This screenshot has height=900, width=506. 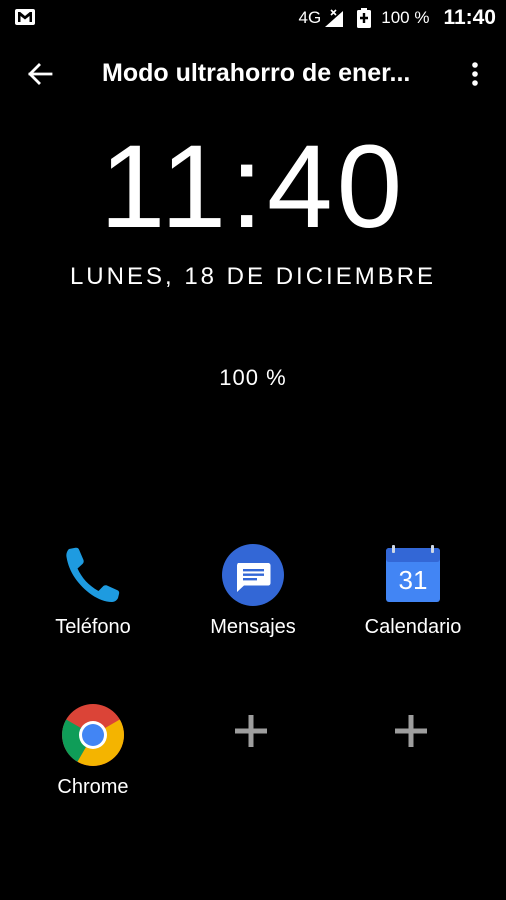 I want to click on calendar-icon: 31, so click(x=413, y=573).